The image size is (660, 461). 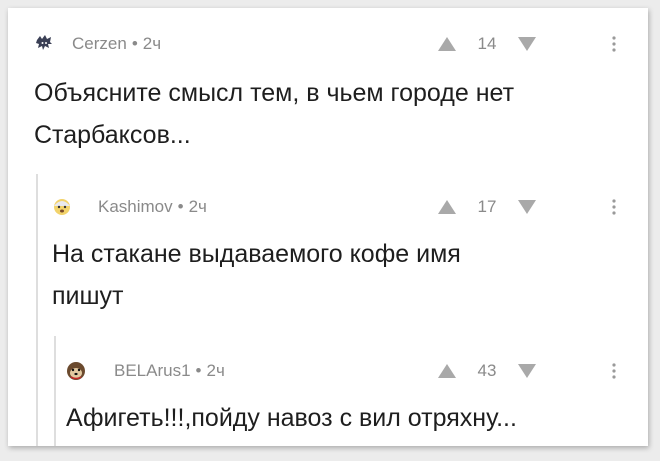 I want to click on vote-controls: 43, so click(x=487, y=371).